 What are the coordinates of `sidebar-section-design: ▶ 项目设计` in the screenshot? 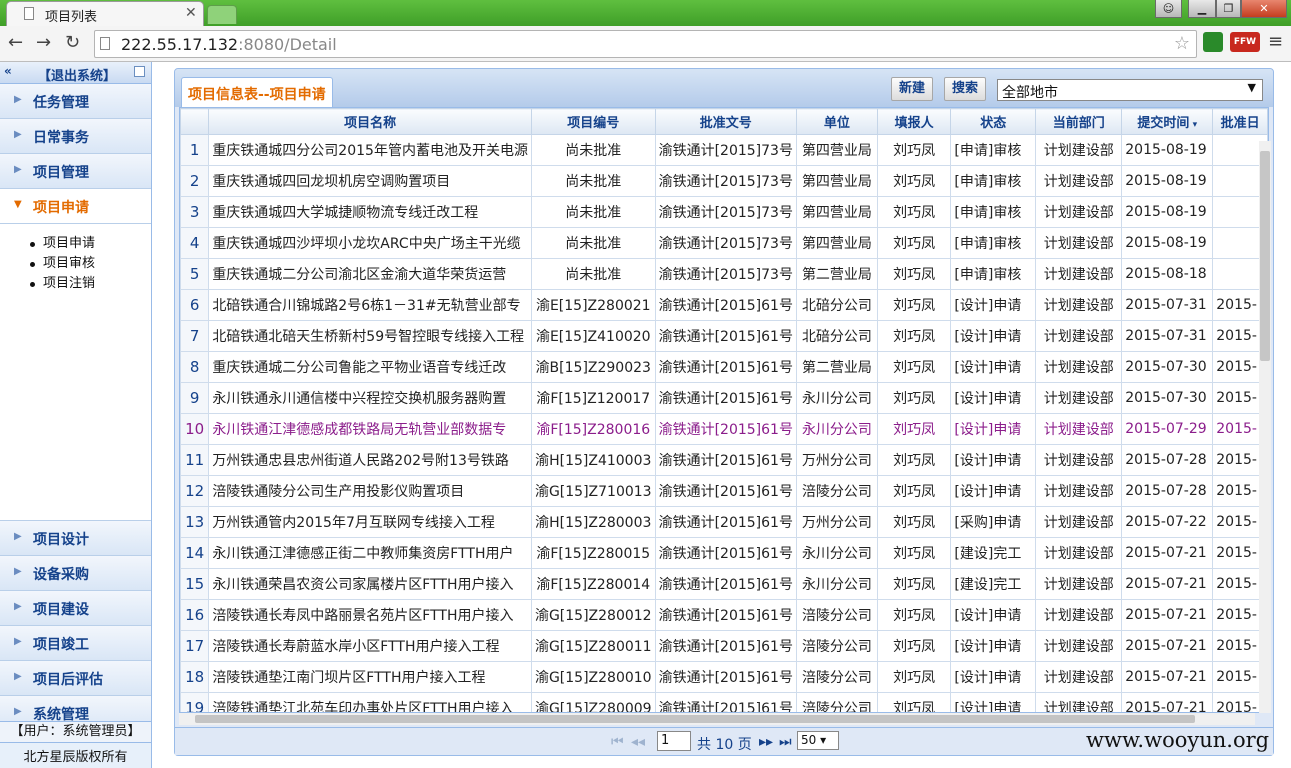 It's located at (75, 538).